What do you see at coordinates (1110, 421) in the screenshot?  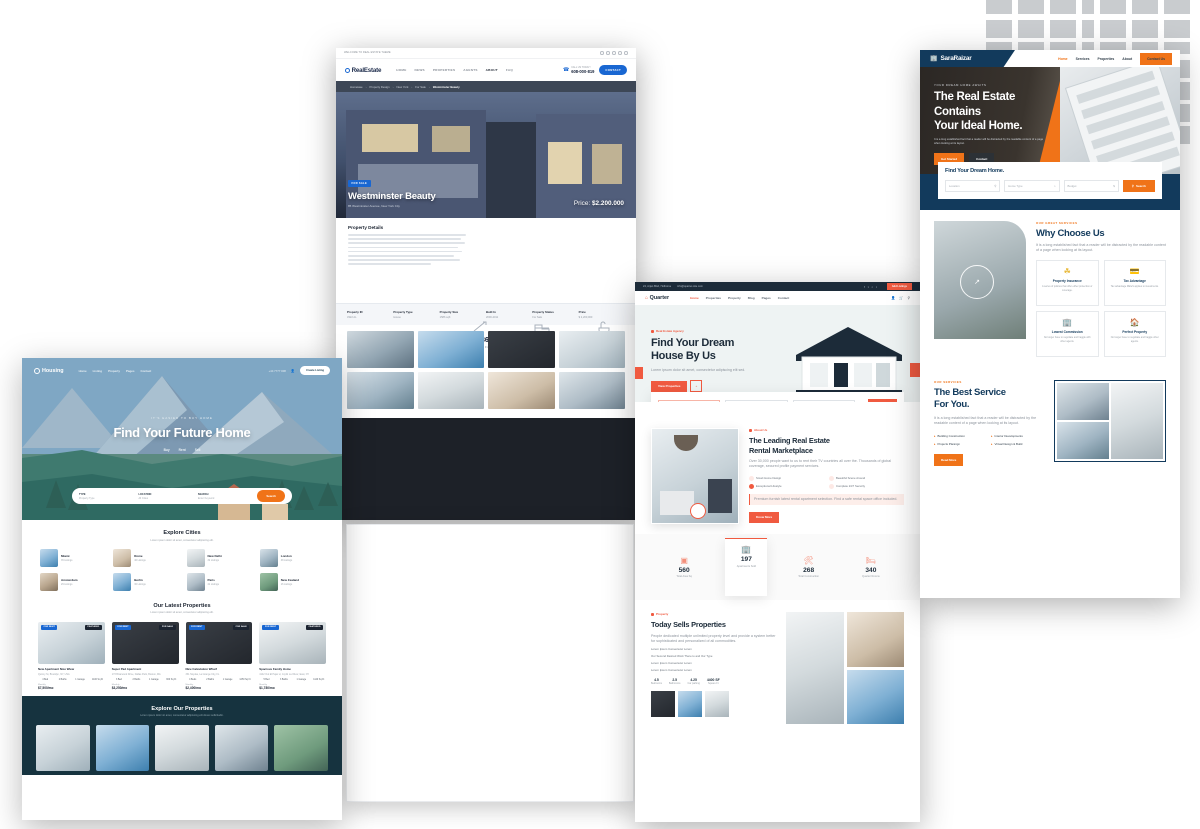 I see `best-service-image-grid` at bounding box center [1110, 421].